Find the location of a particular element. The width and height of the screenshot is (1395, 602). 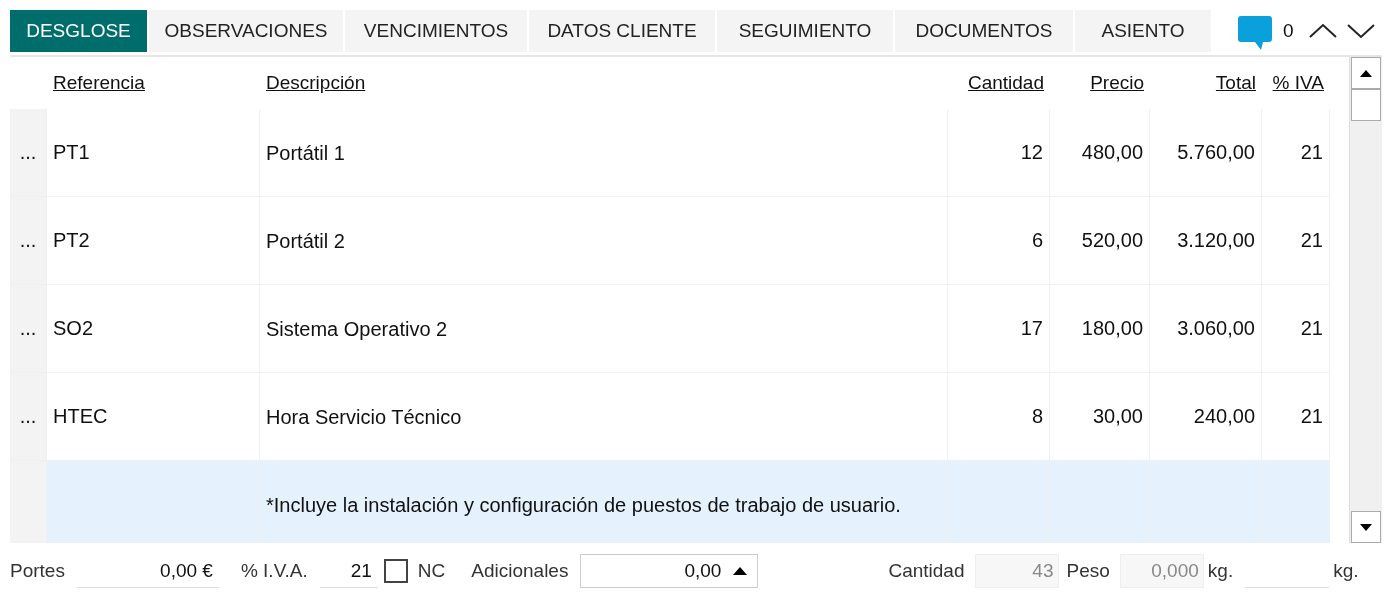

column-header: Precio is located at coordinates (1117, 83).